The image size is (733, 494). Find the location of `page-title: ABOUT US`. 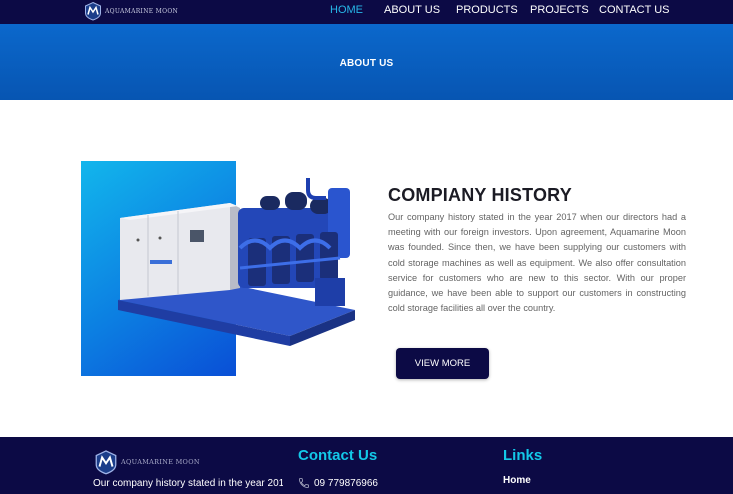

page-title: ABOUT US is located at coordinates (366, 63).